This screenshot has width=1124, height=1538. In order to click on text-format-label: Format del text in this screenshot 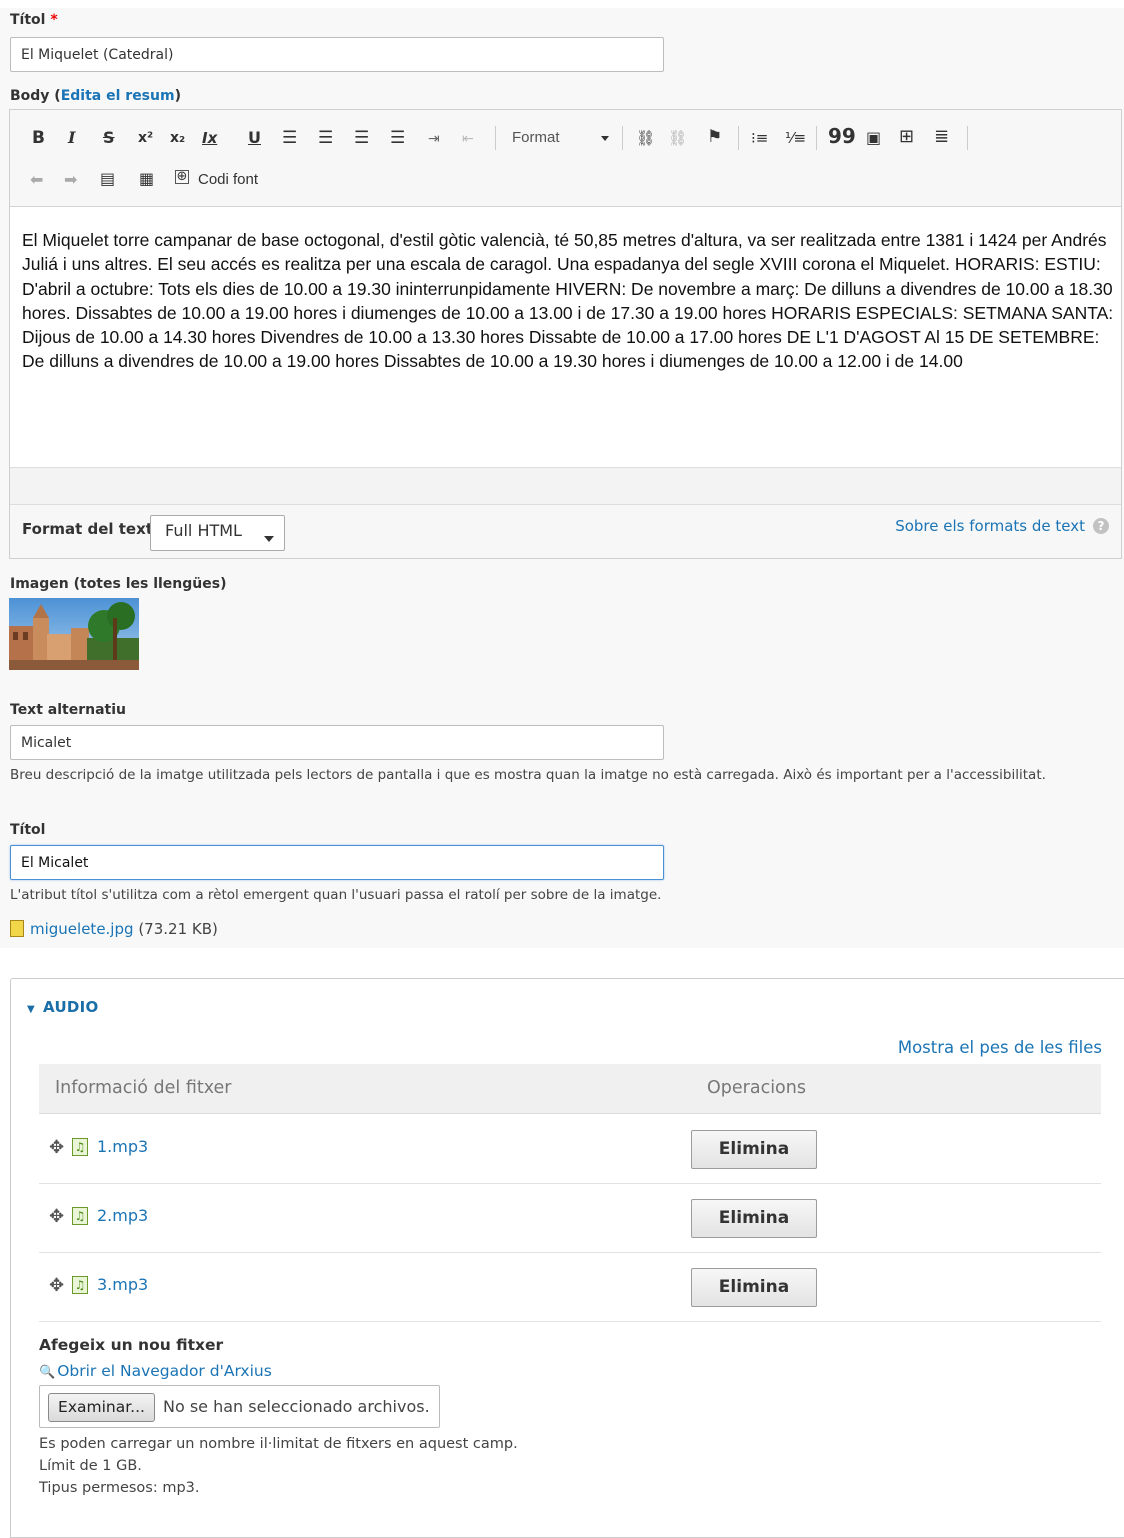, I will do `click(87, 529)`.